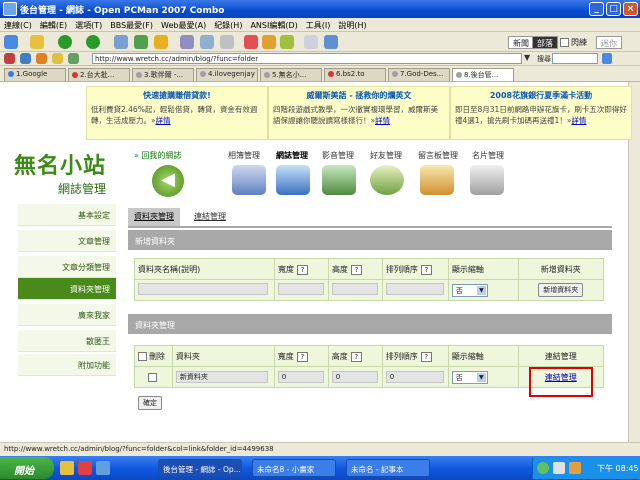 This screenshot has width=640, height=480. What do you see at coordinates (293, 180) in the screenshot?
I see `blog-icon` at bounding box center [293, 180].